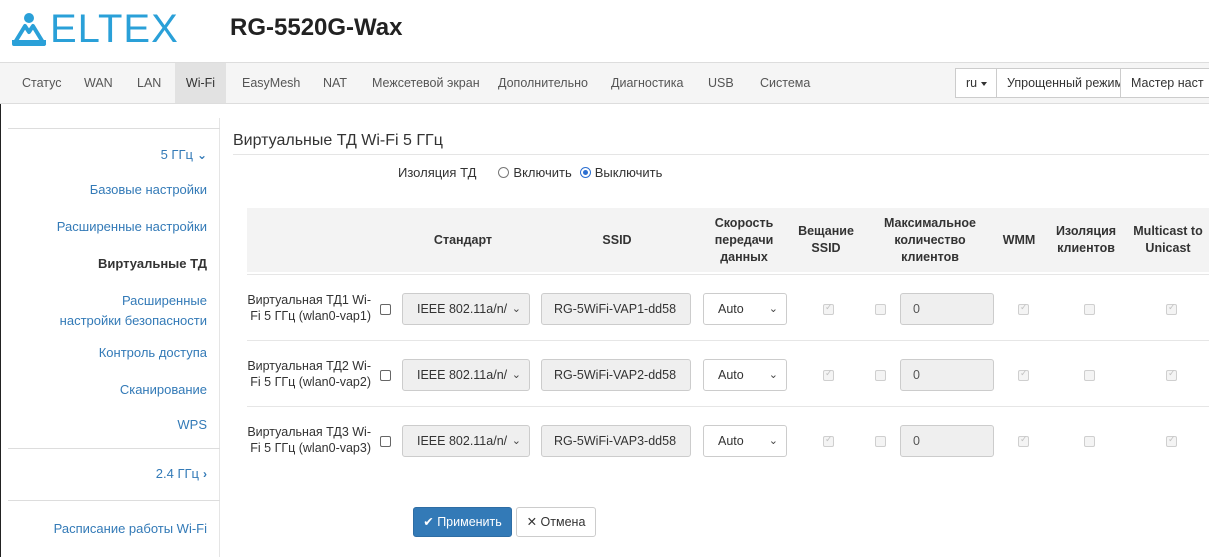 The height and width of the screenshot is (557, 1209). I want to click on row-label: Виртуальная ТД3 Wi-Fi 5 ГГц (wlan0-vap3), so click(309, 440).